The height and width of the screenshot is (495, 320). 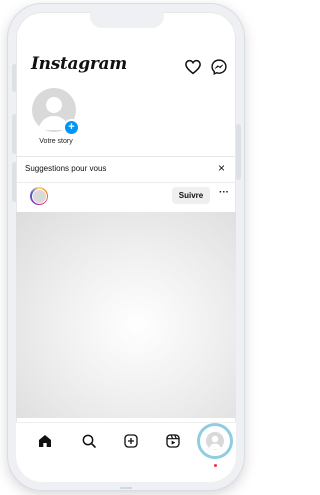 I want to click on bottom-navigation, so click(x=126, y=452).